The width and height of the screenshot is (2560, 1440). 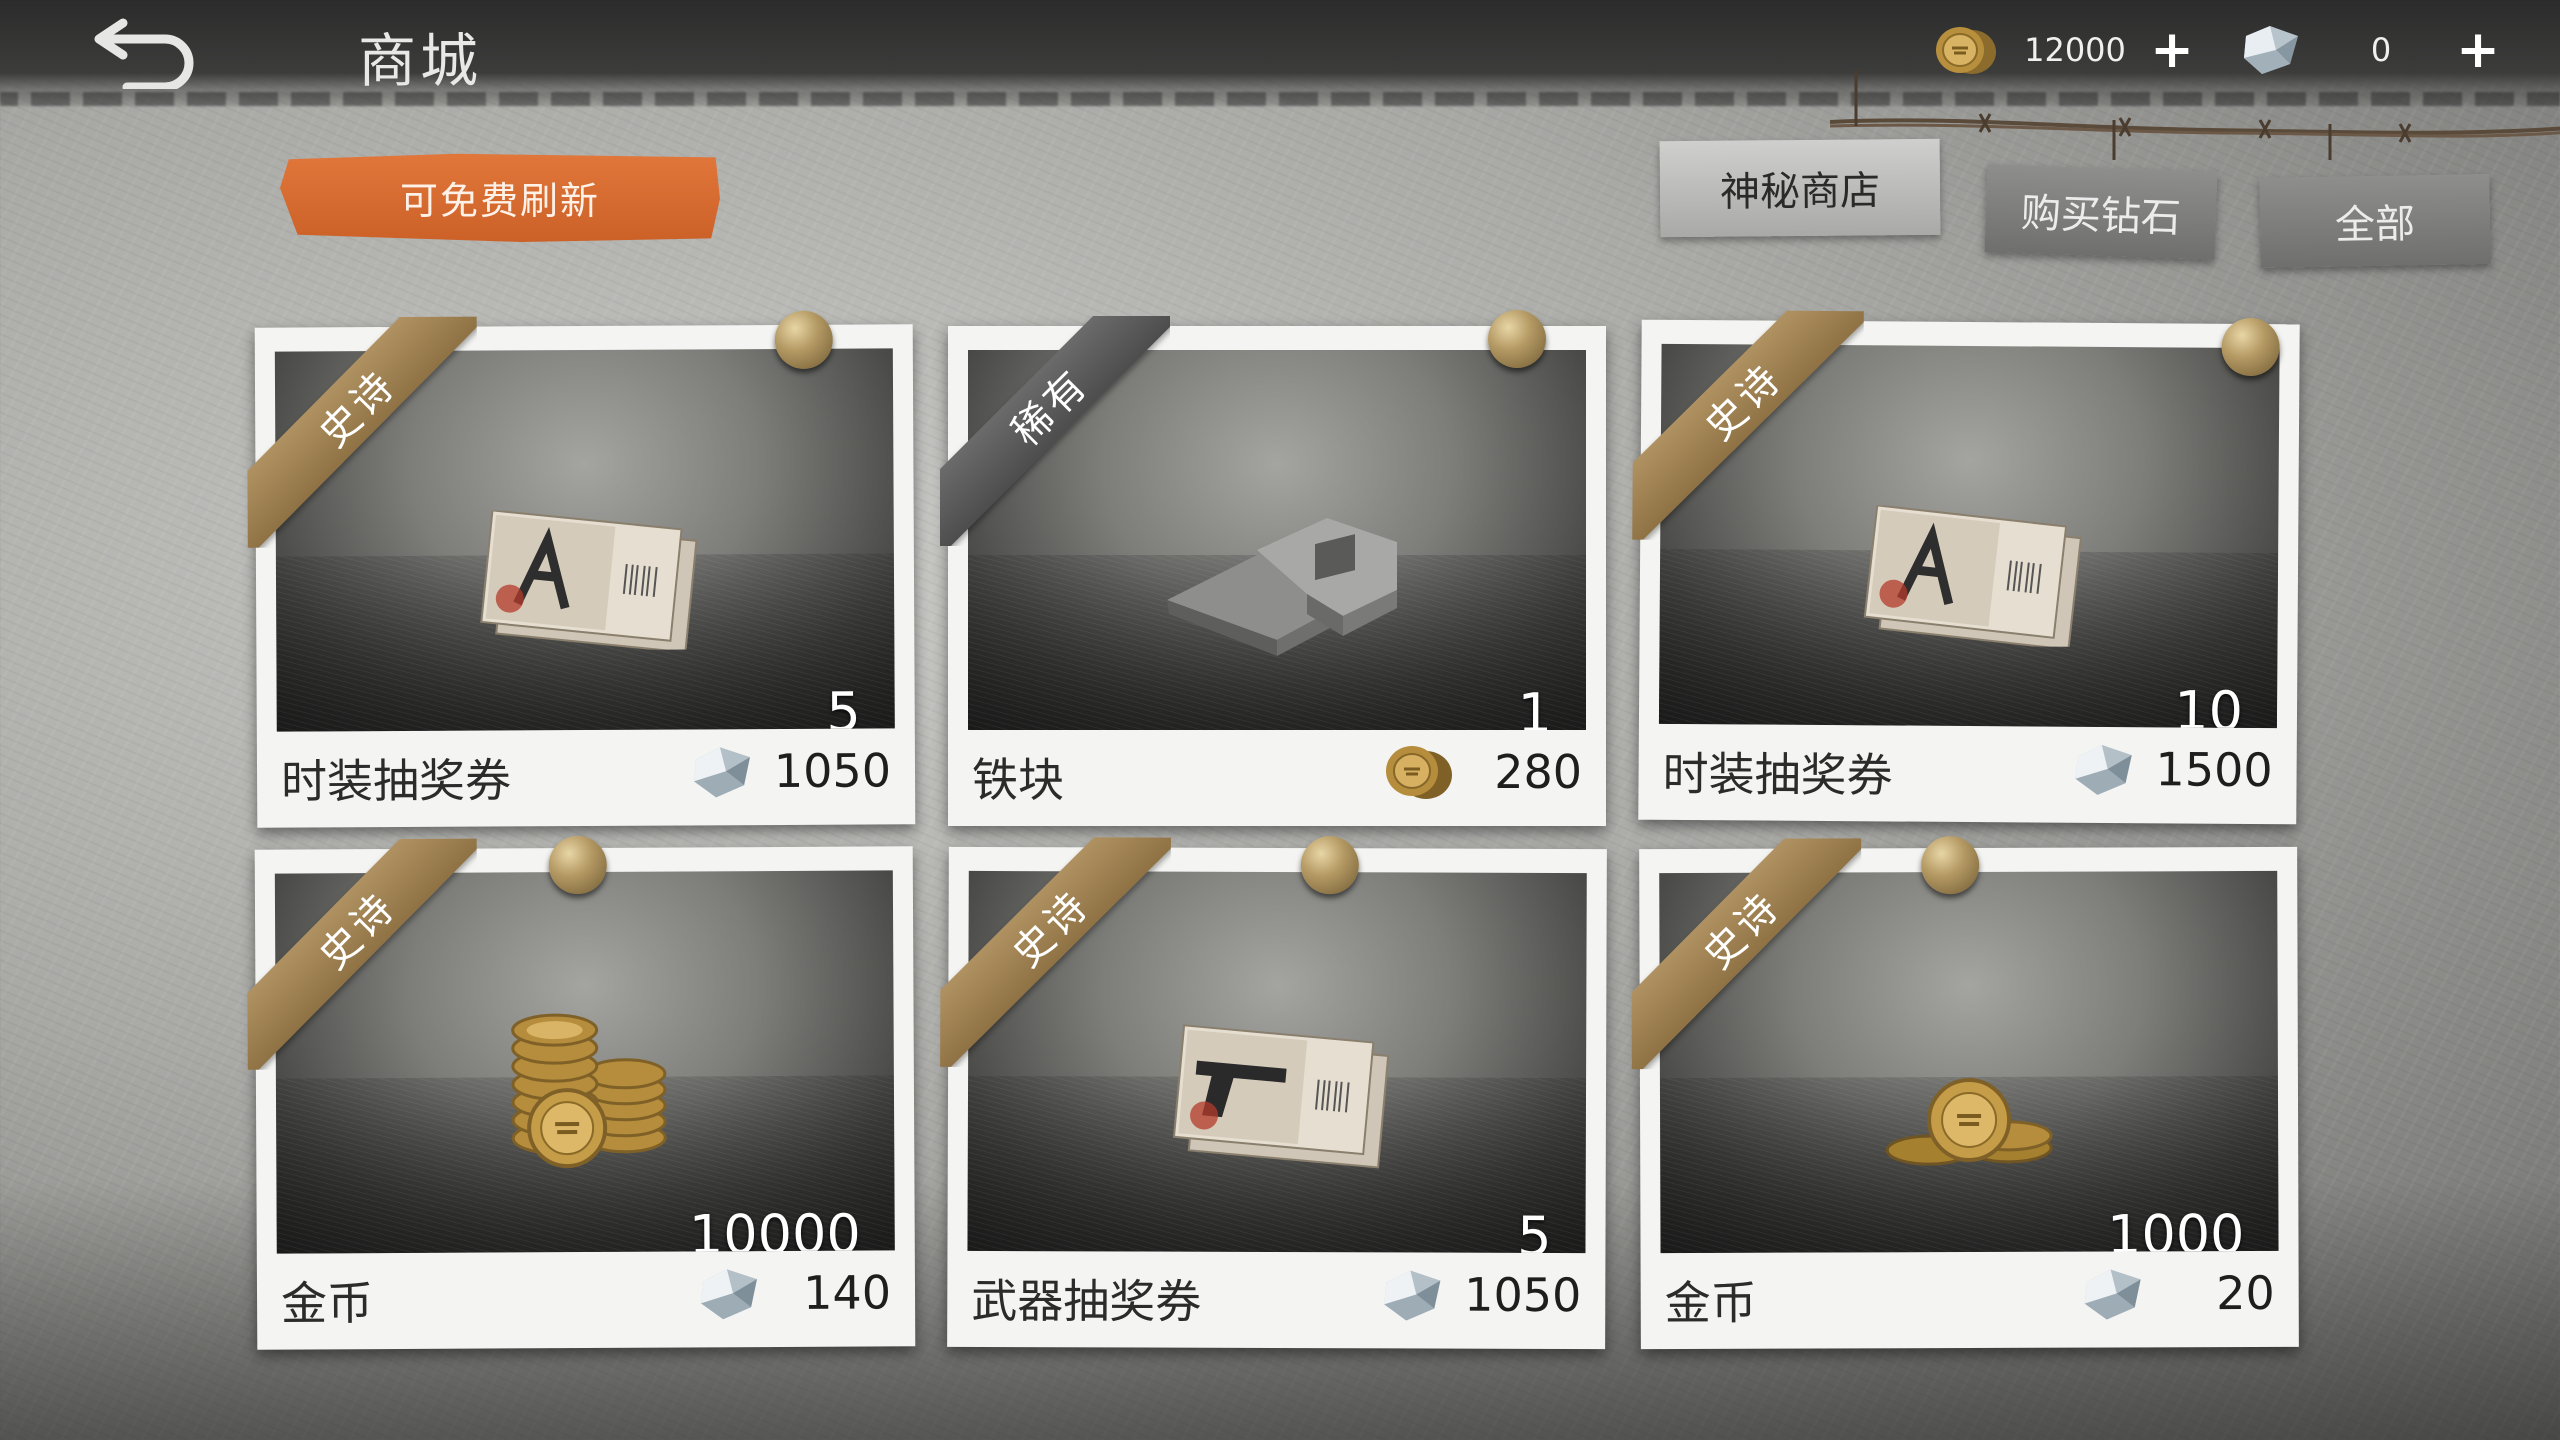 I want to click on gold-currency: 12000 +, so click(x=2062, y=50).